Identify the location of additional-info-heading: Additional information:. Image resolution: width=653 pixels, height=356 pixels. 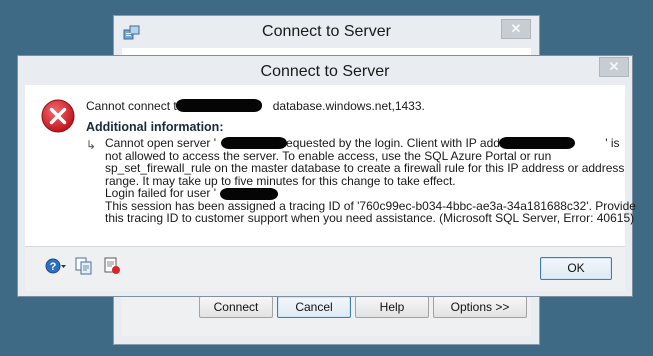
(155, 127).